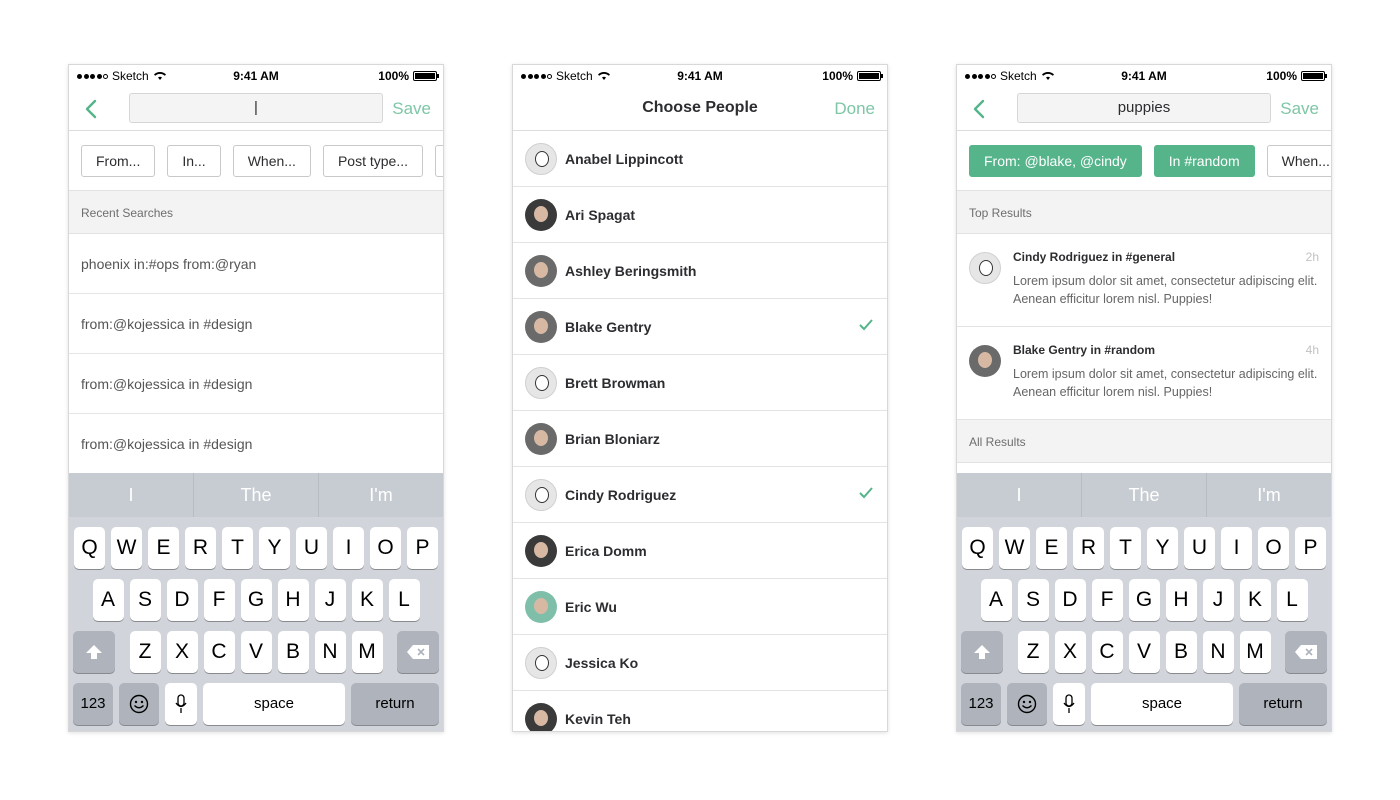 The height and width of the screenshot is (800, 1400). Describe the element at coordinates (181, 704) in the screenshot. I see `mic-key` at that location.